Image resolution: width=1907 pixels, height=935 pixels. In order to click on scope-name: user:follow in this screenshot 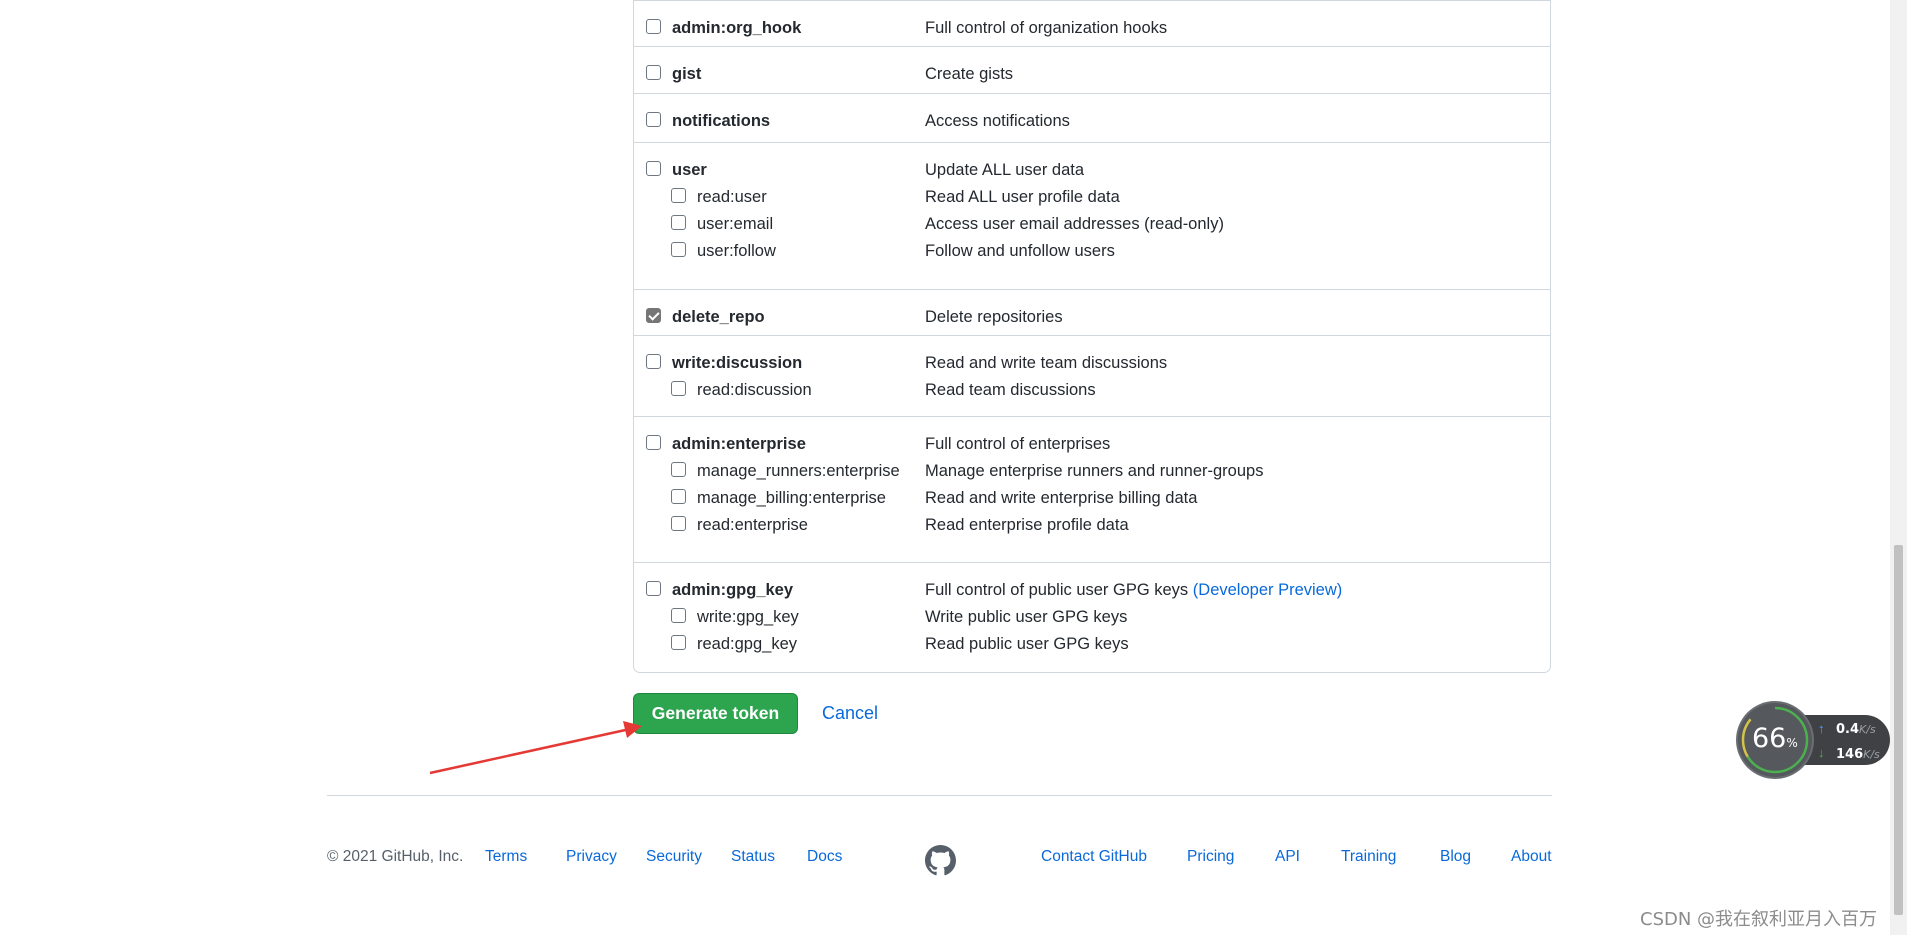, I will do `click(736, 251)`.